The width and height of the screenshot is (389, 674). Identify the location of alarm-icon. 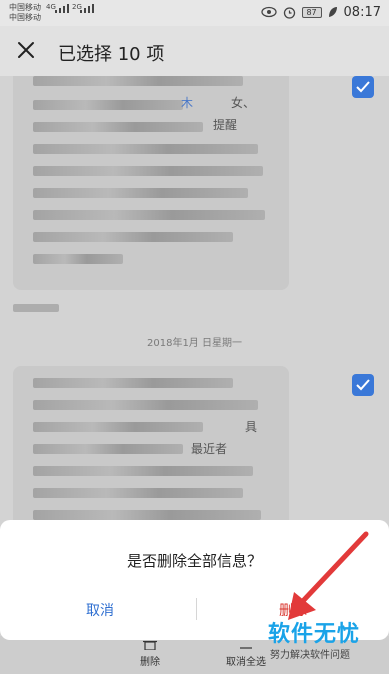
(289, 12).